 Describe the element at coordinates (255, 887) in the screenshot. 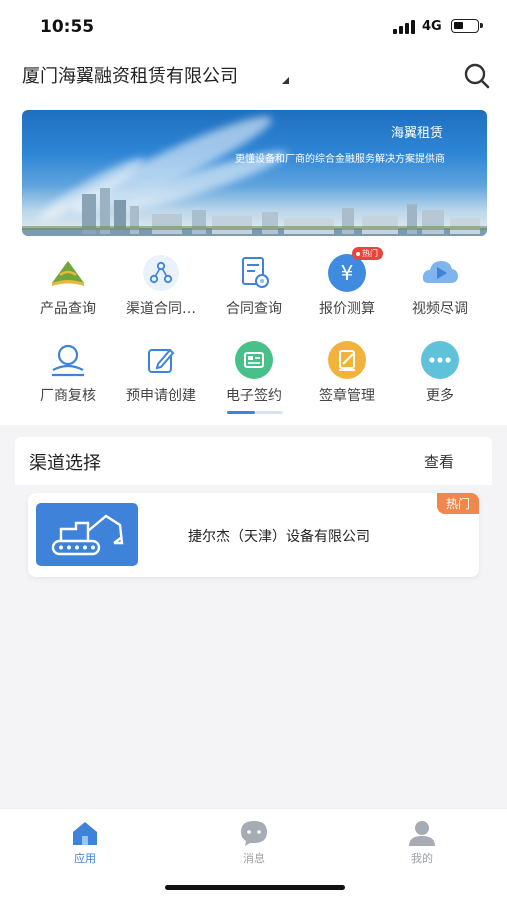

I see `home-indicator` at that location.